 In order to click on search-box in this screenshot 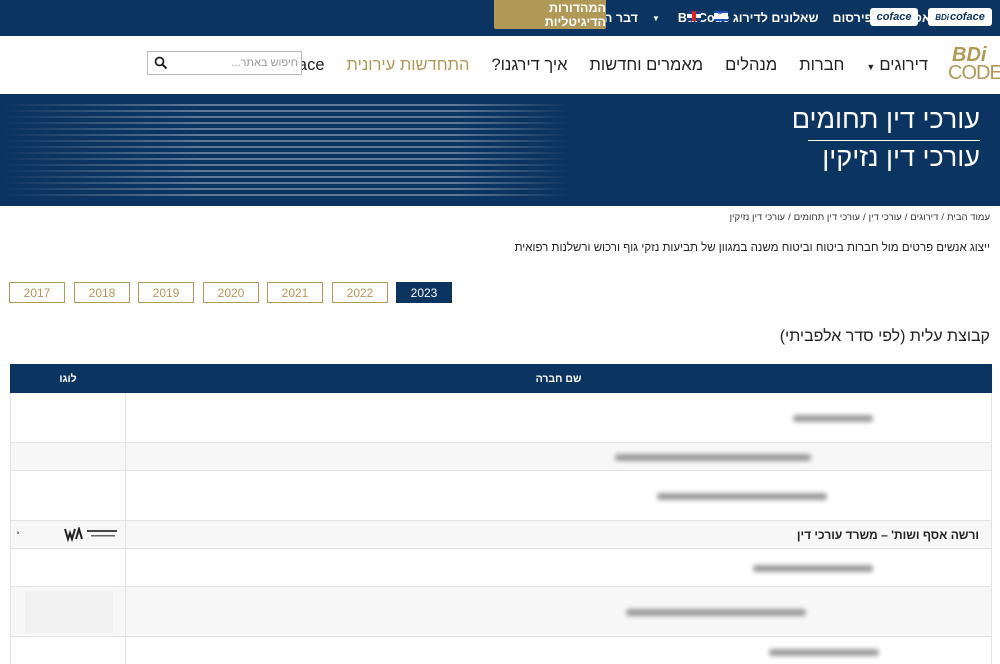, I will do `click(224, 63)`.